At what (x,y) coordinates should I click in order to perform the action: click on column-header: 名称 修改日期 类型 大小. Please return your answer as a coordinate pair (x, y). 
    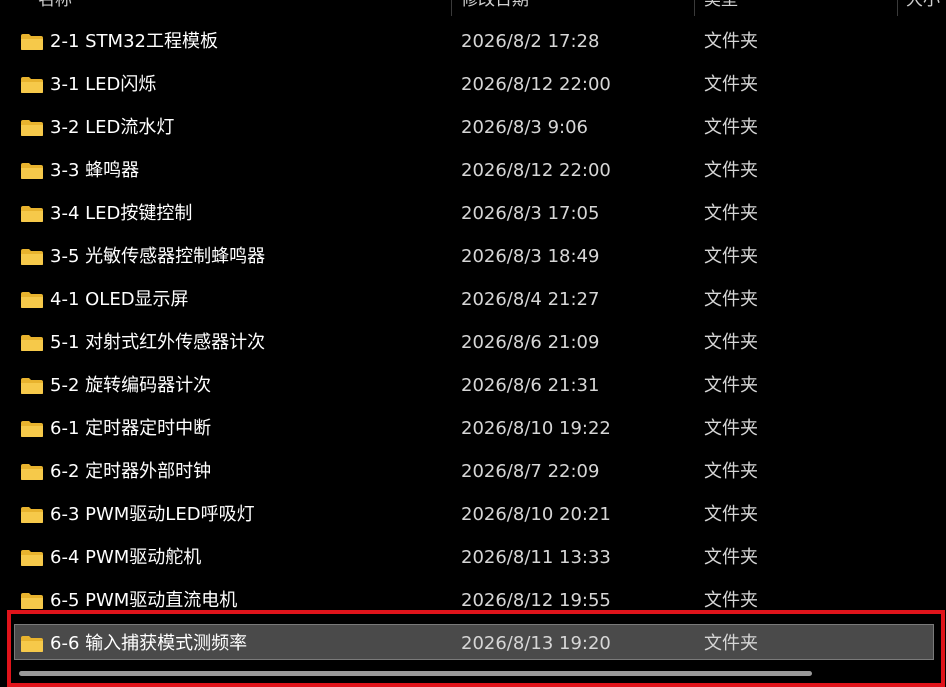
    Looking at the image, I should click on (473, 8).